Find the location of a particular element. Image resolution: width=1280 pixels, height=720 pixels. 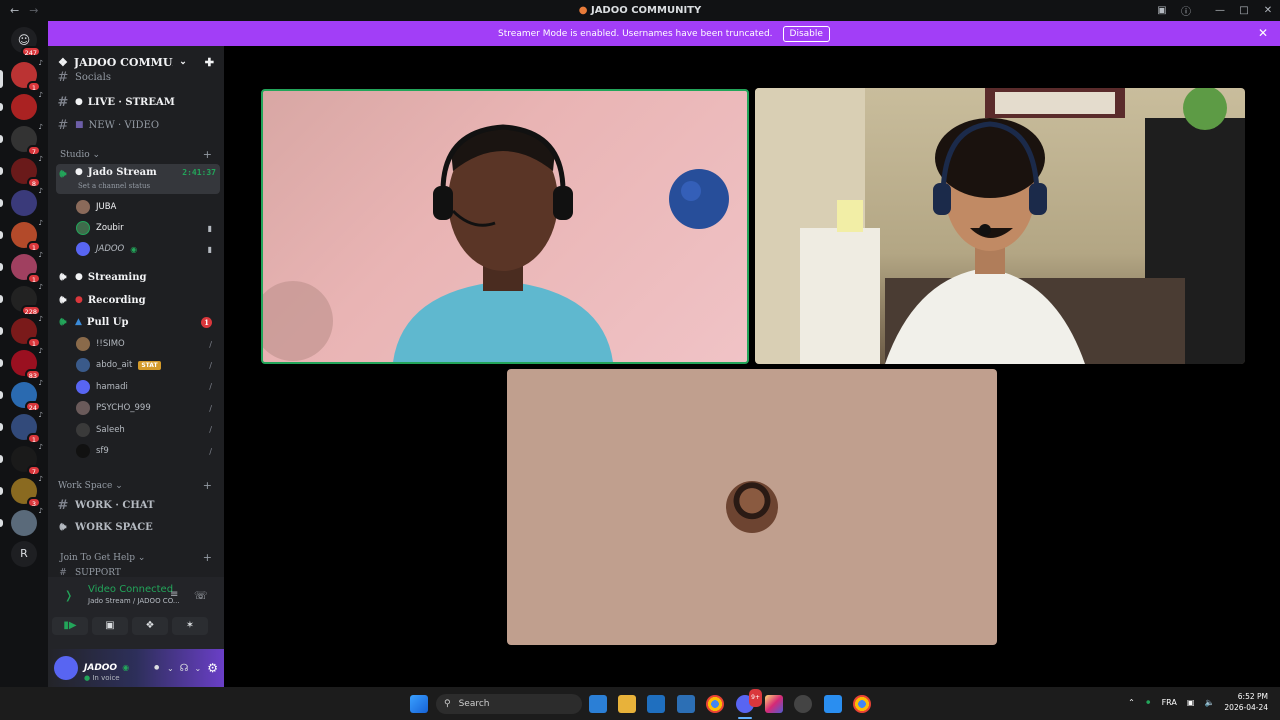

voice-user-zoubir: Zoubir ▮ is located at coordinates (146, 228).